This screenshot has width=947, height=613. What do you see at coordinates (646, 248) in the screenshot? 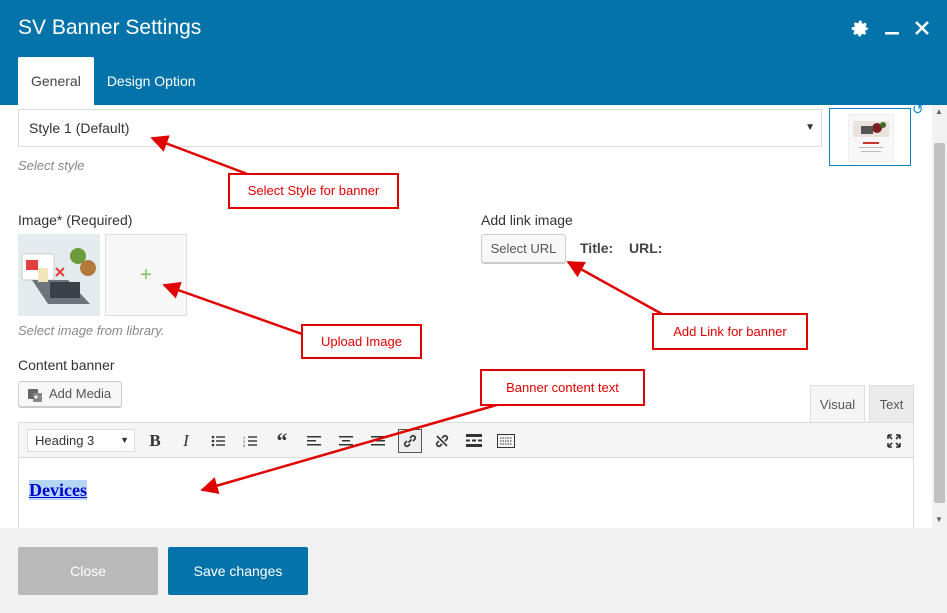
I see `link-url-label: URL:` at bounding box center [646, 248].